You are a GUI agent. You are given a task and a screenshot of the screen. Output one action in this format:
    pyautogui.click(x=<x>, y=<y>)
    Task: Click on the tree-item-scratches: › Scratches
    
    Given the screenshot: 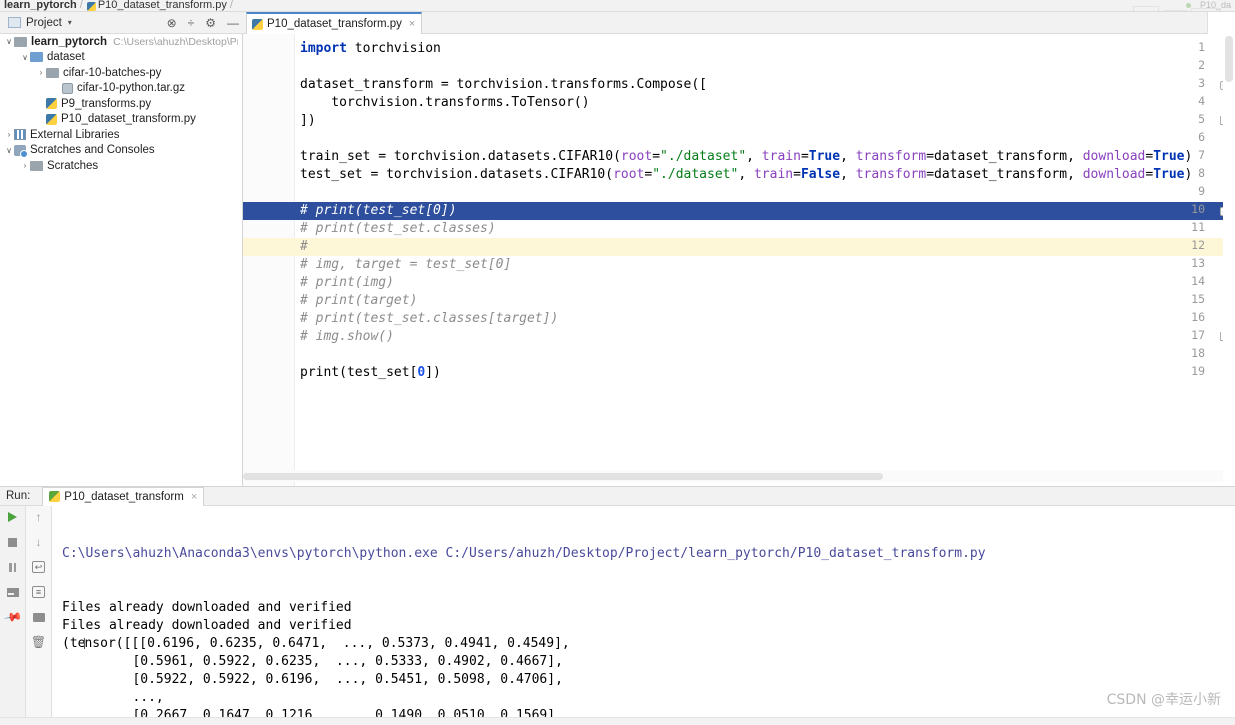 What is the action you would take?
    pyautogui.click(x=121, y=166)
    